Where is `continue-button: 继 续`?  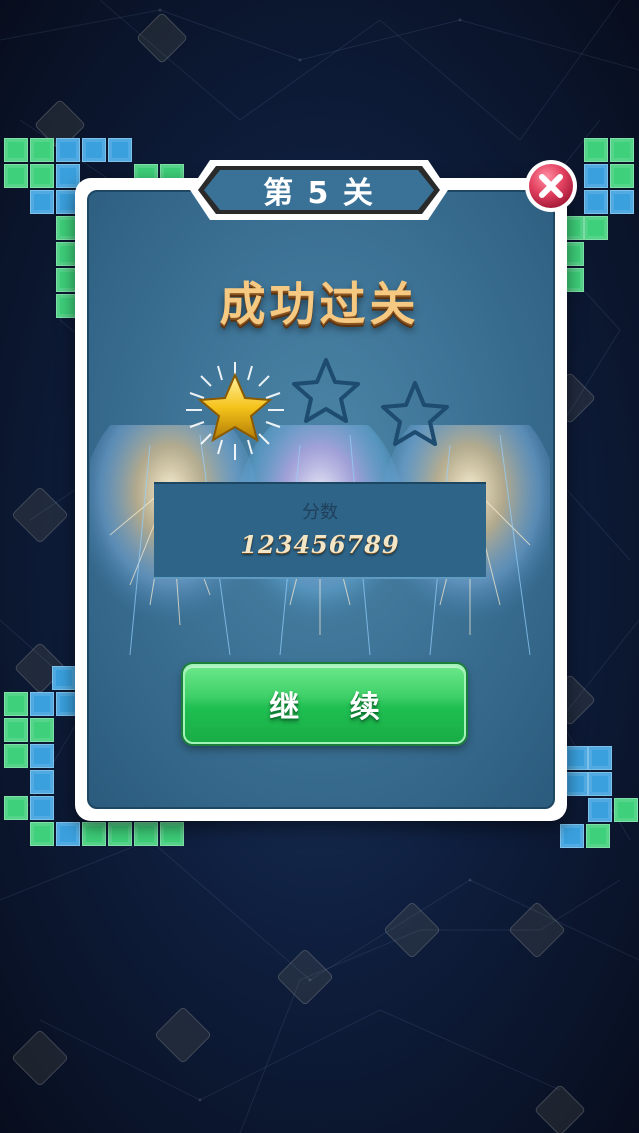
continue-button: 继 续 is located at coordinates (324, 704).